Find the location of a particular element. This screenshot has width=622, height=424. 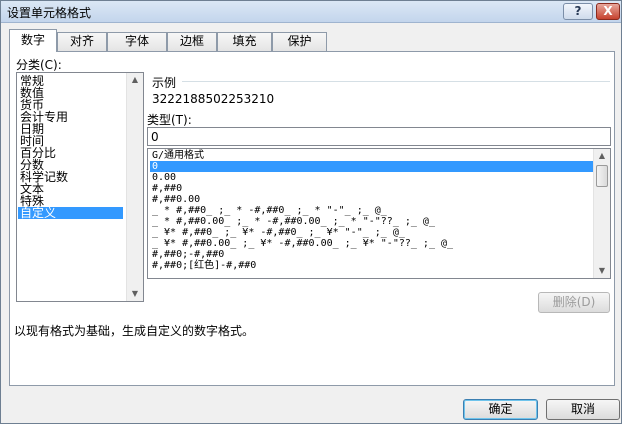

sample-label: 示例 is located at coordinates (164, 83).